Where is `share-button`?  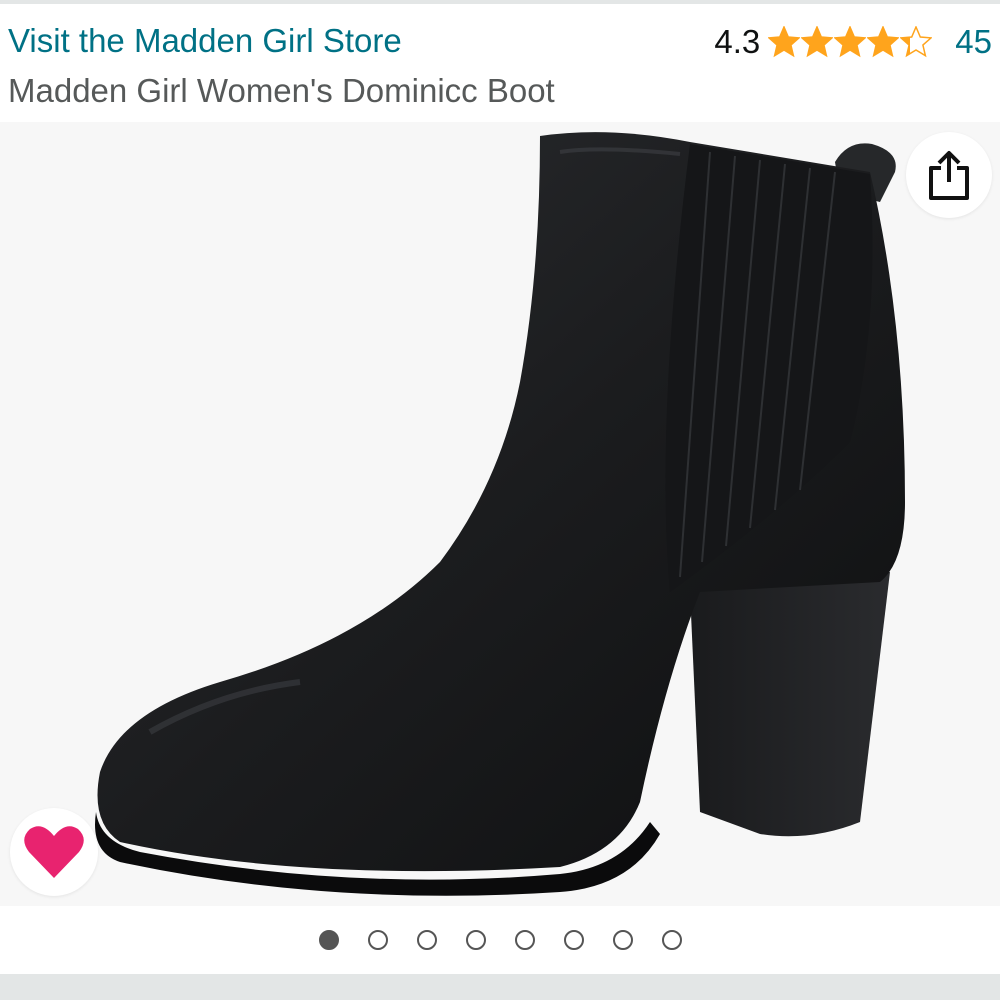 share-button is located at coordinates (949, 175).